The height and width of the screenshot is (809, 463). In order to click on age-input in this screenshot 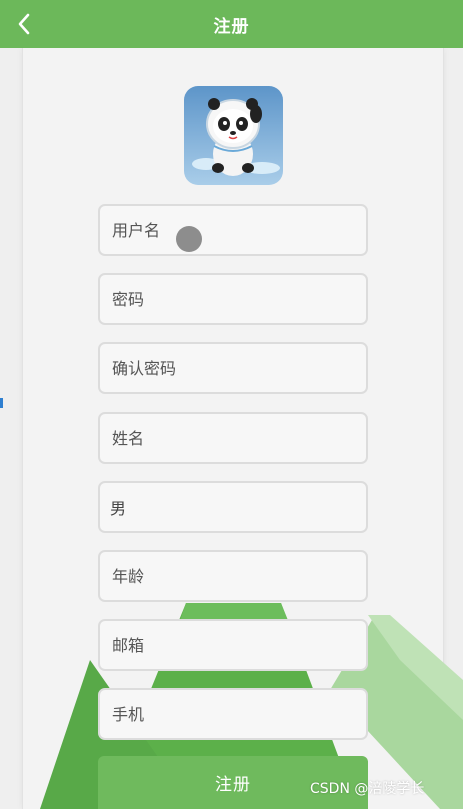, I will do `click(233, 576)`.